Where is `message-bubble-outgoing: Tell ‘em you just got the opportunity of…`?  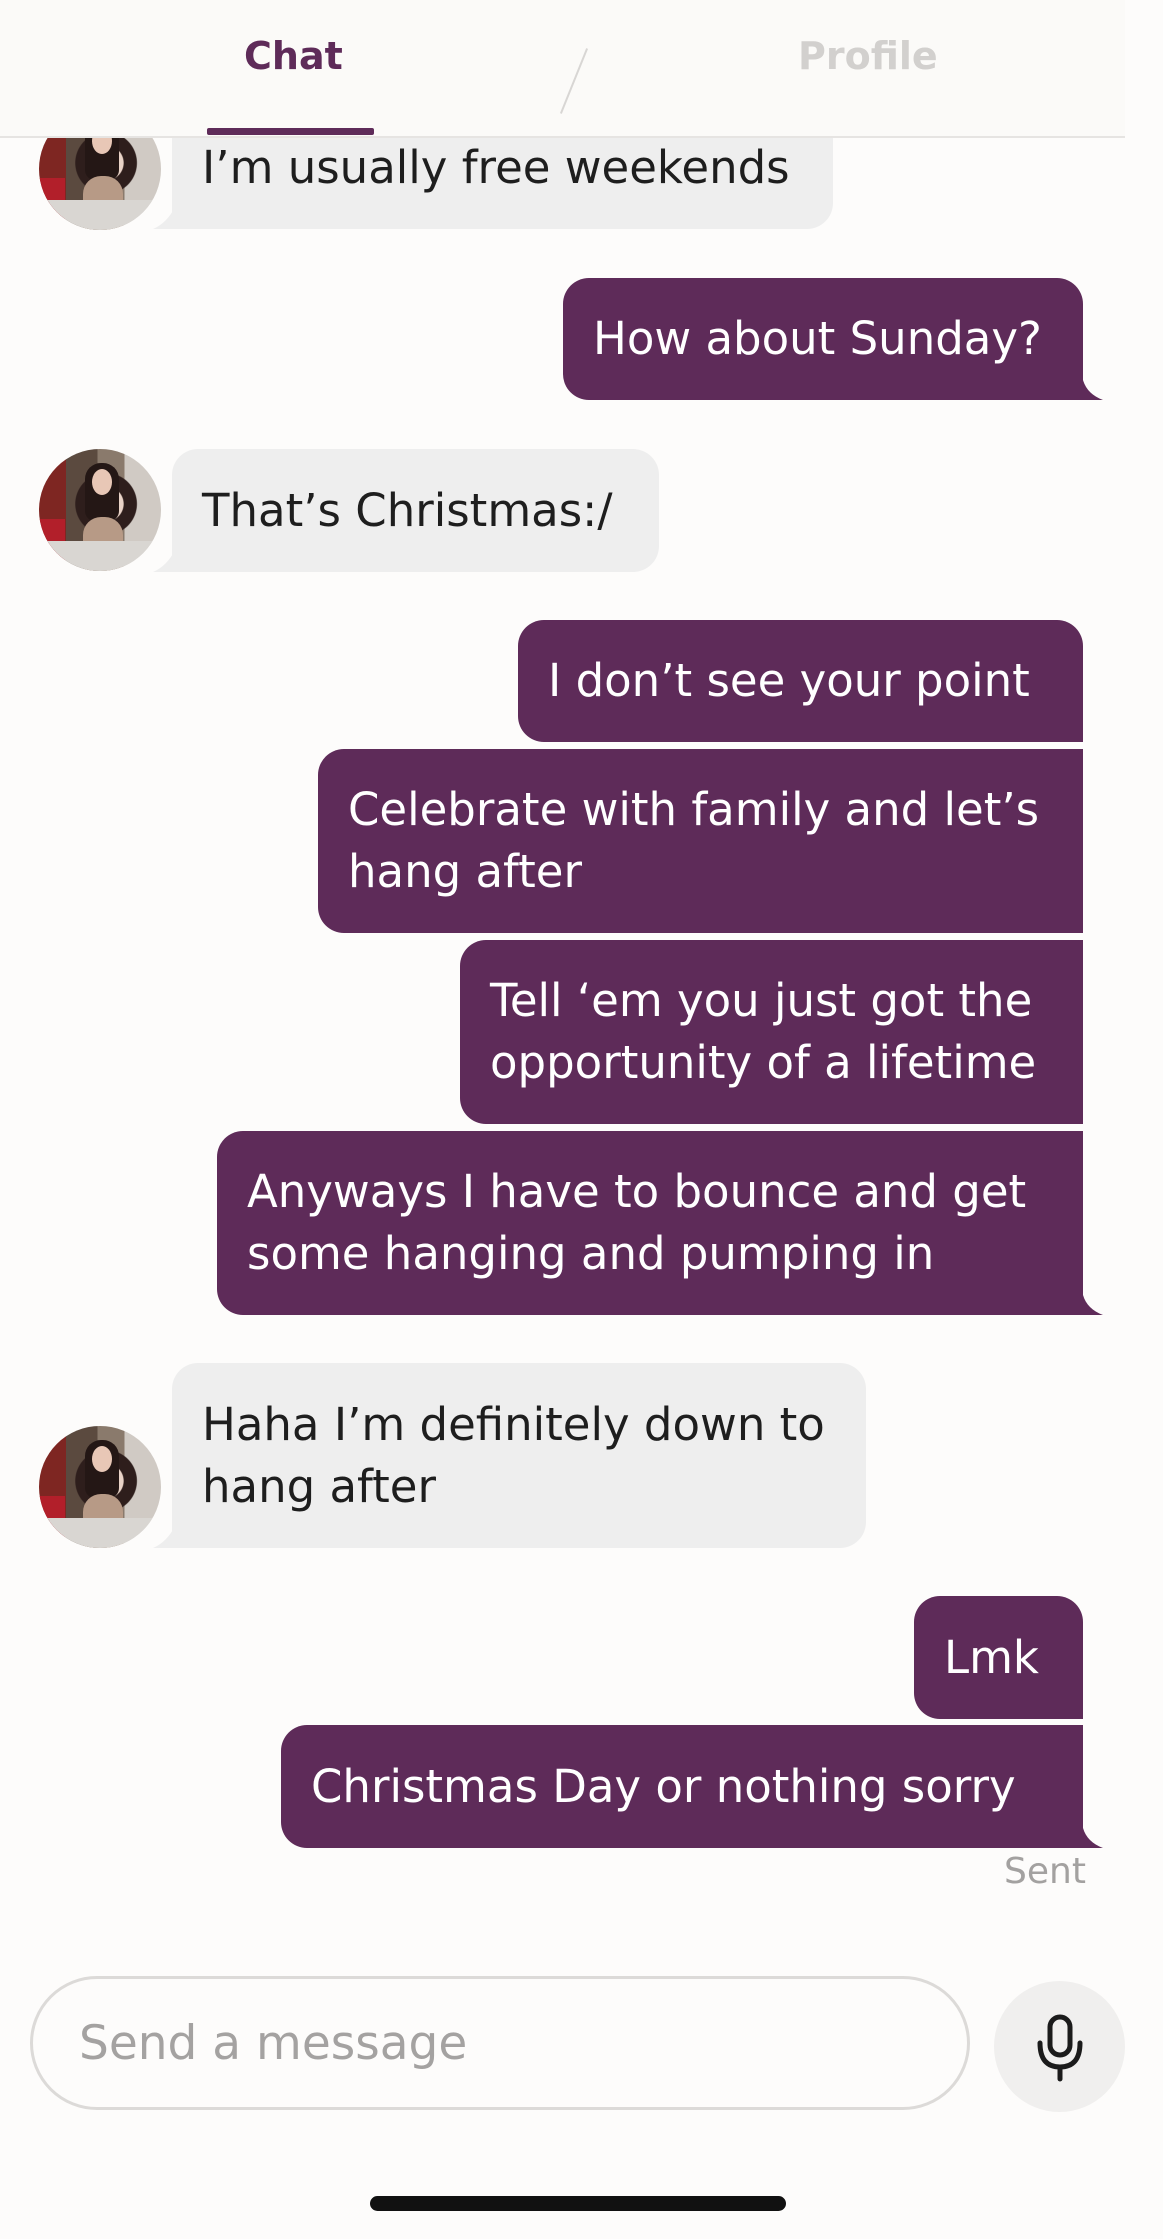
message-bubble-outgoing: Tell ‘em you just got the opportunity of… is located at coordinates (771, 1032).